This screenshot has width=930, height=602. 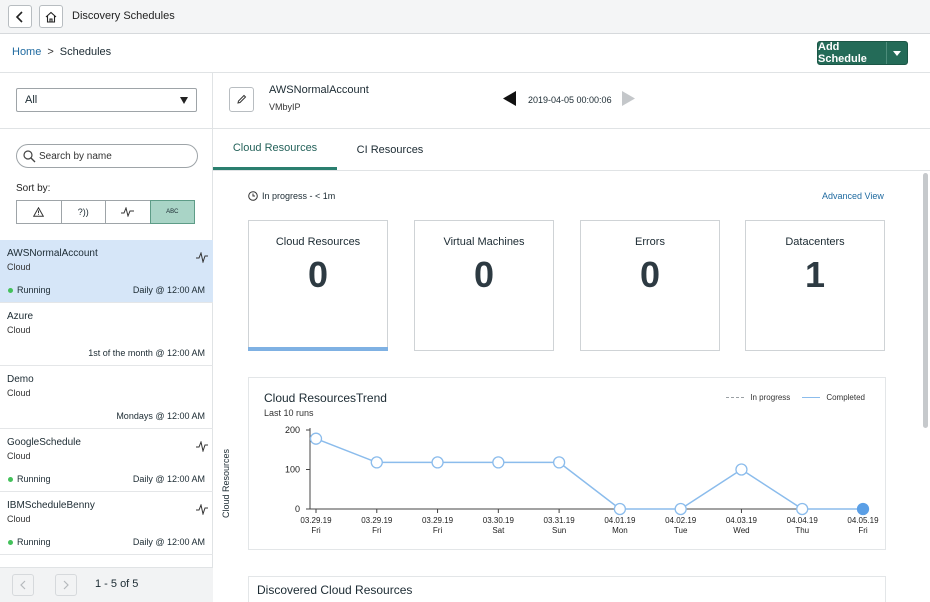 I want to click on app-title: Discovery Schedules, so click(x=123, y=16).